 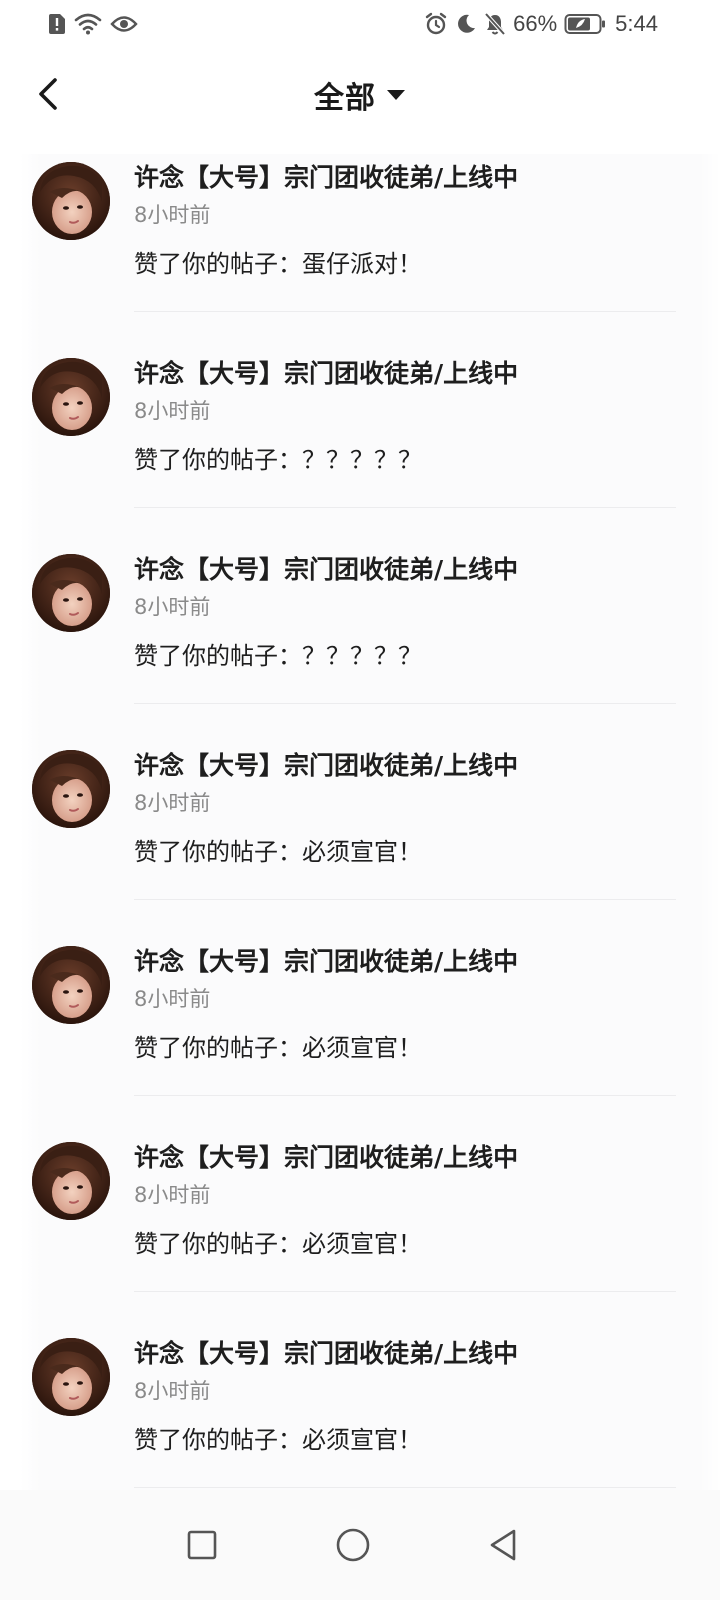 I want to click on nav-back-button, so click(x=503, y=1545).